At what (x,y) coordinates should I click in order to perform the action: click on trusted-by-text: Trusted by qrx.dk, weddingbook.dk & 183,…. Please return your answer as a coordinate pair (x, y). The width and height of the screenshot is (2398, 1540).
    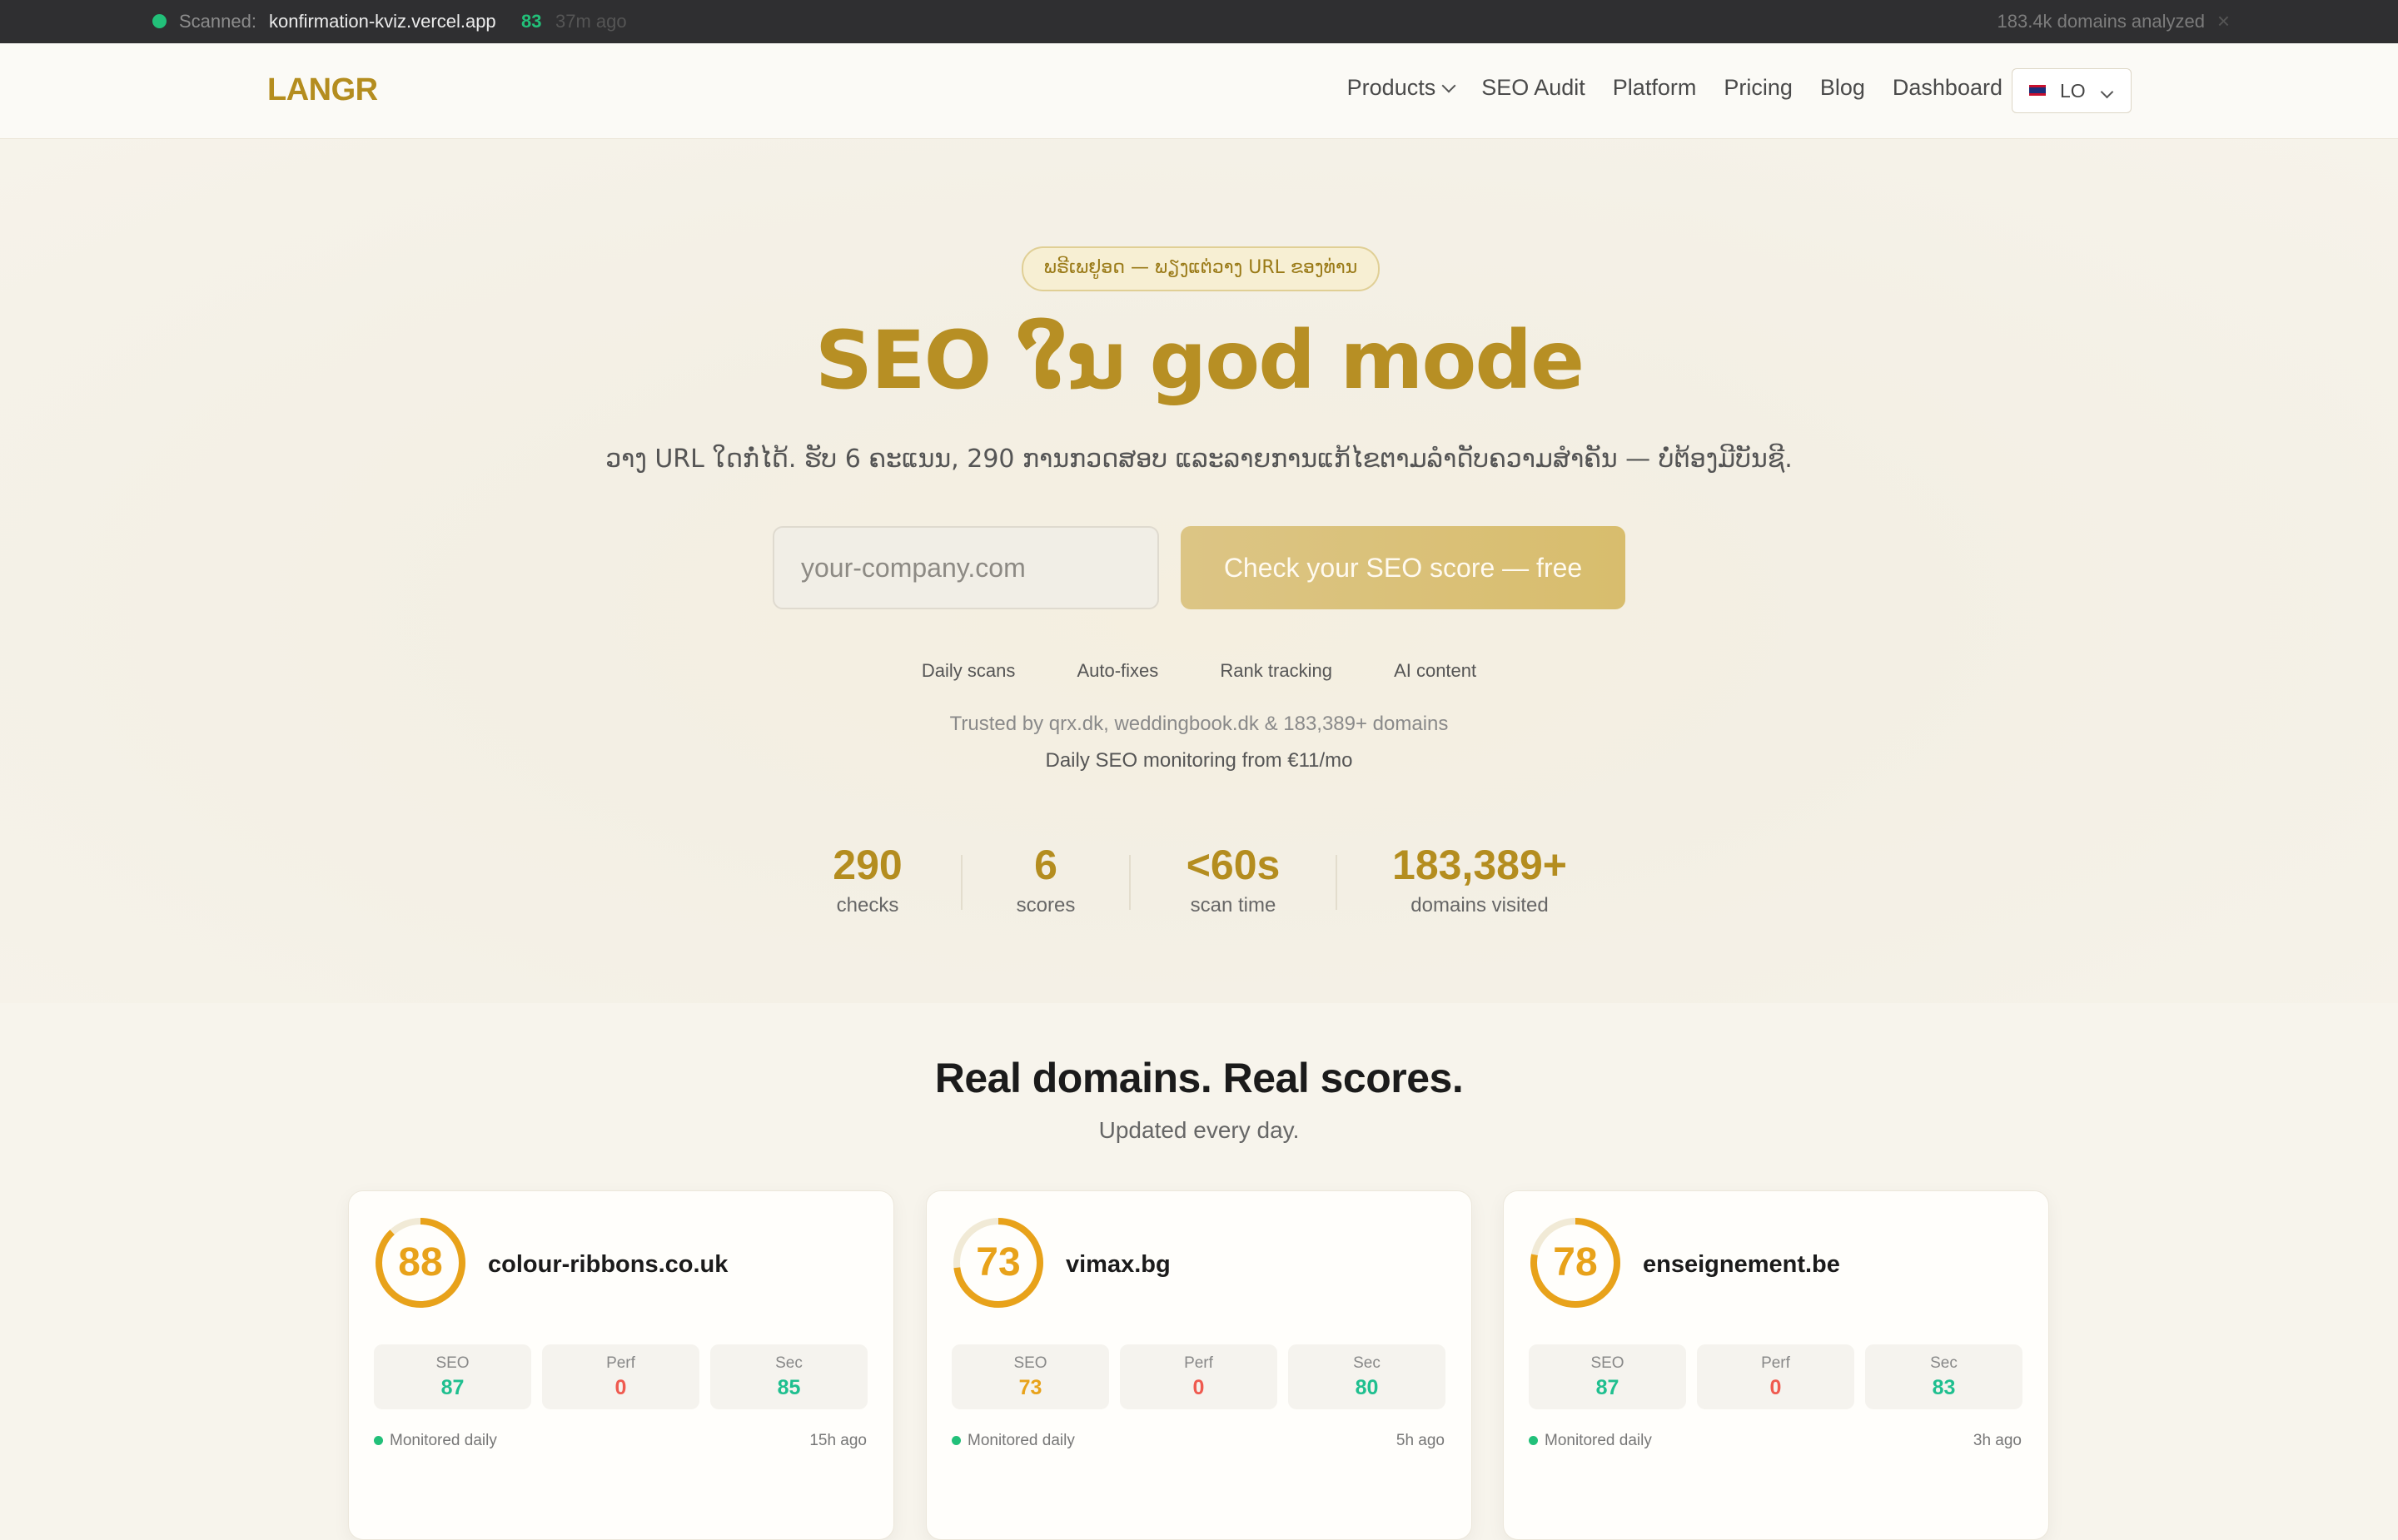
    Looking at the image, I should click on (1199, 724).